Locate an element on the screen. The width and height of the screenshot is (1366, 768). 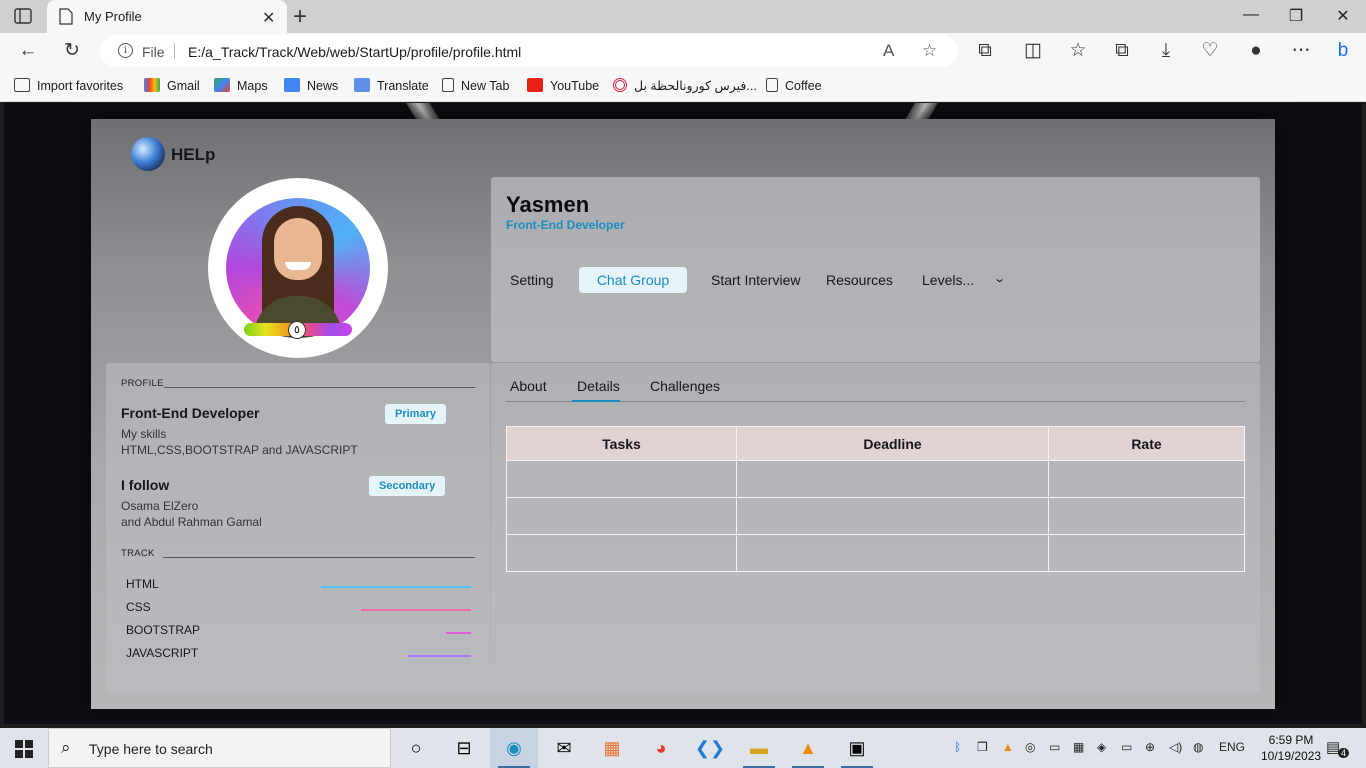
avatar-photo is located at coordinates (298, 268).